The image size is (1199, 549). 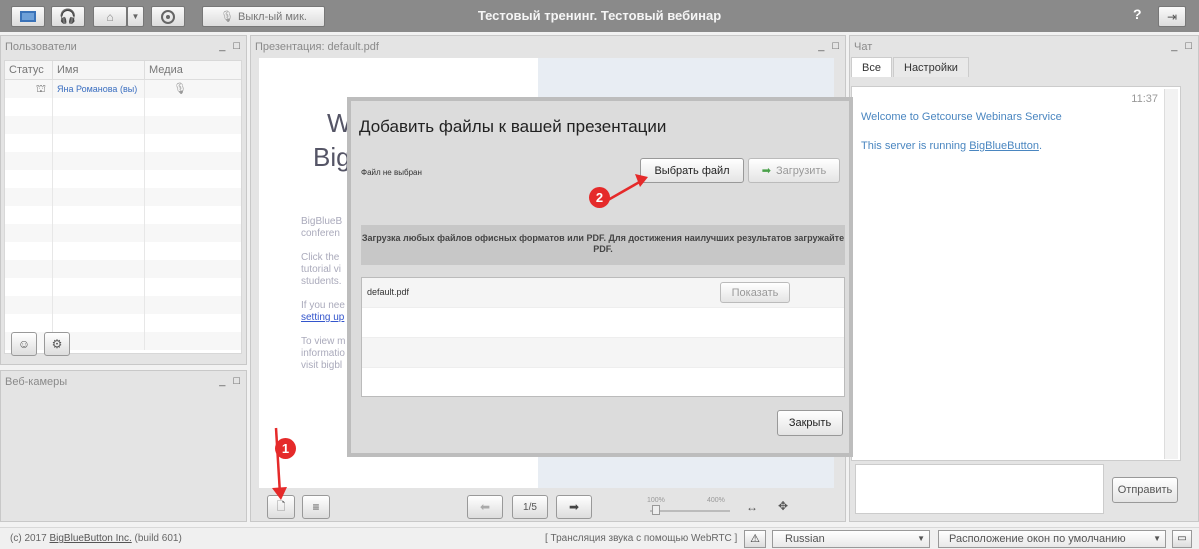 I want to click on annotation-badge-1: 1, so click(x=285, y=448).